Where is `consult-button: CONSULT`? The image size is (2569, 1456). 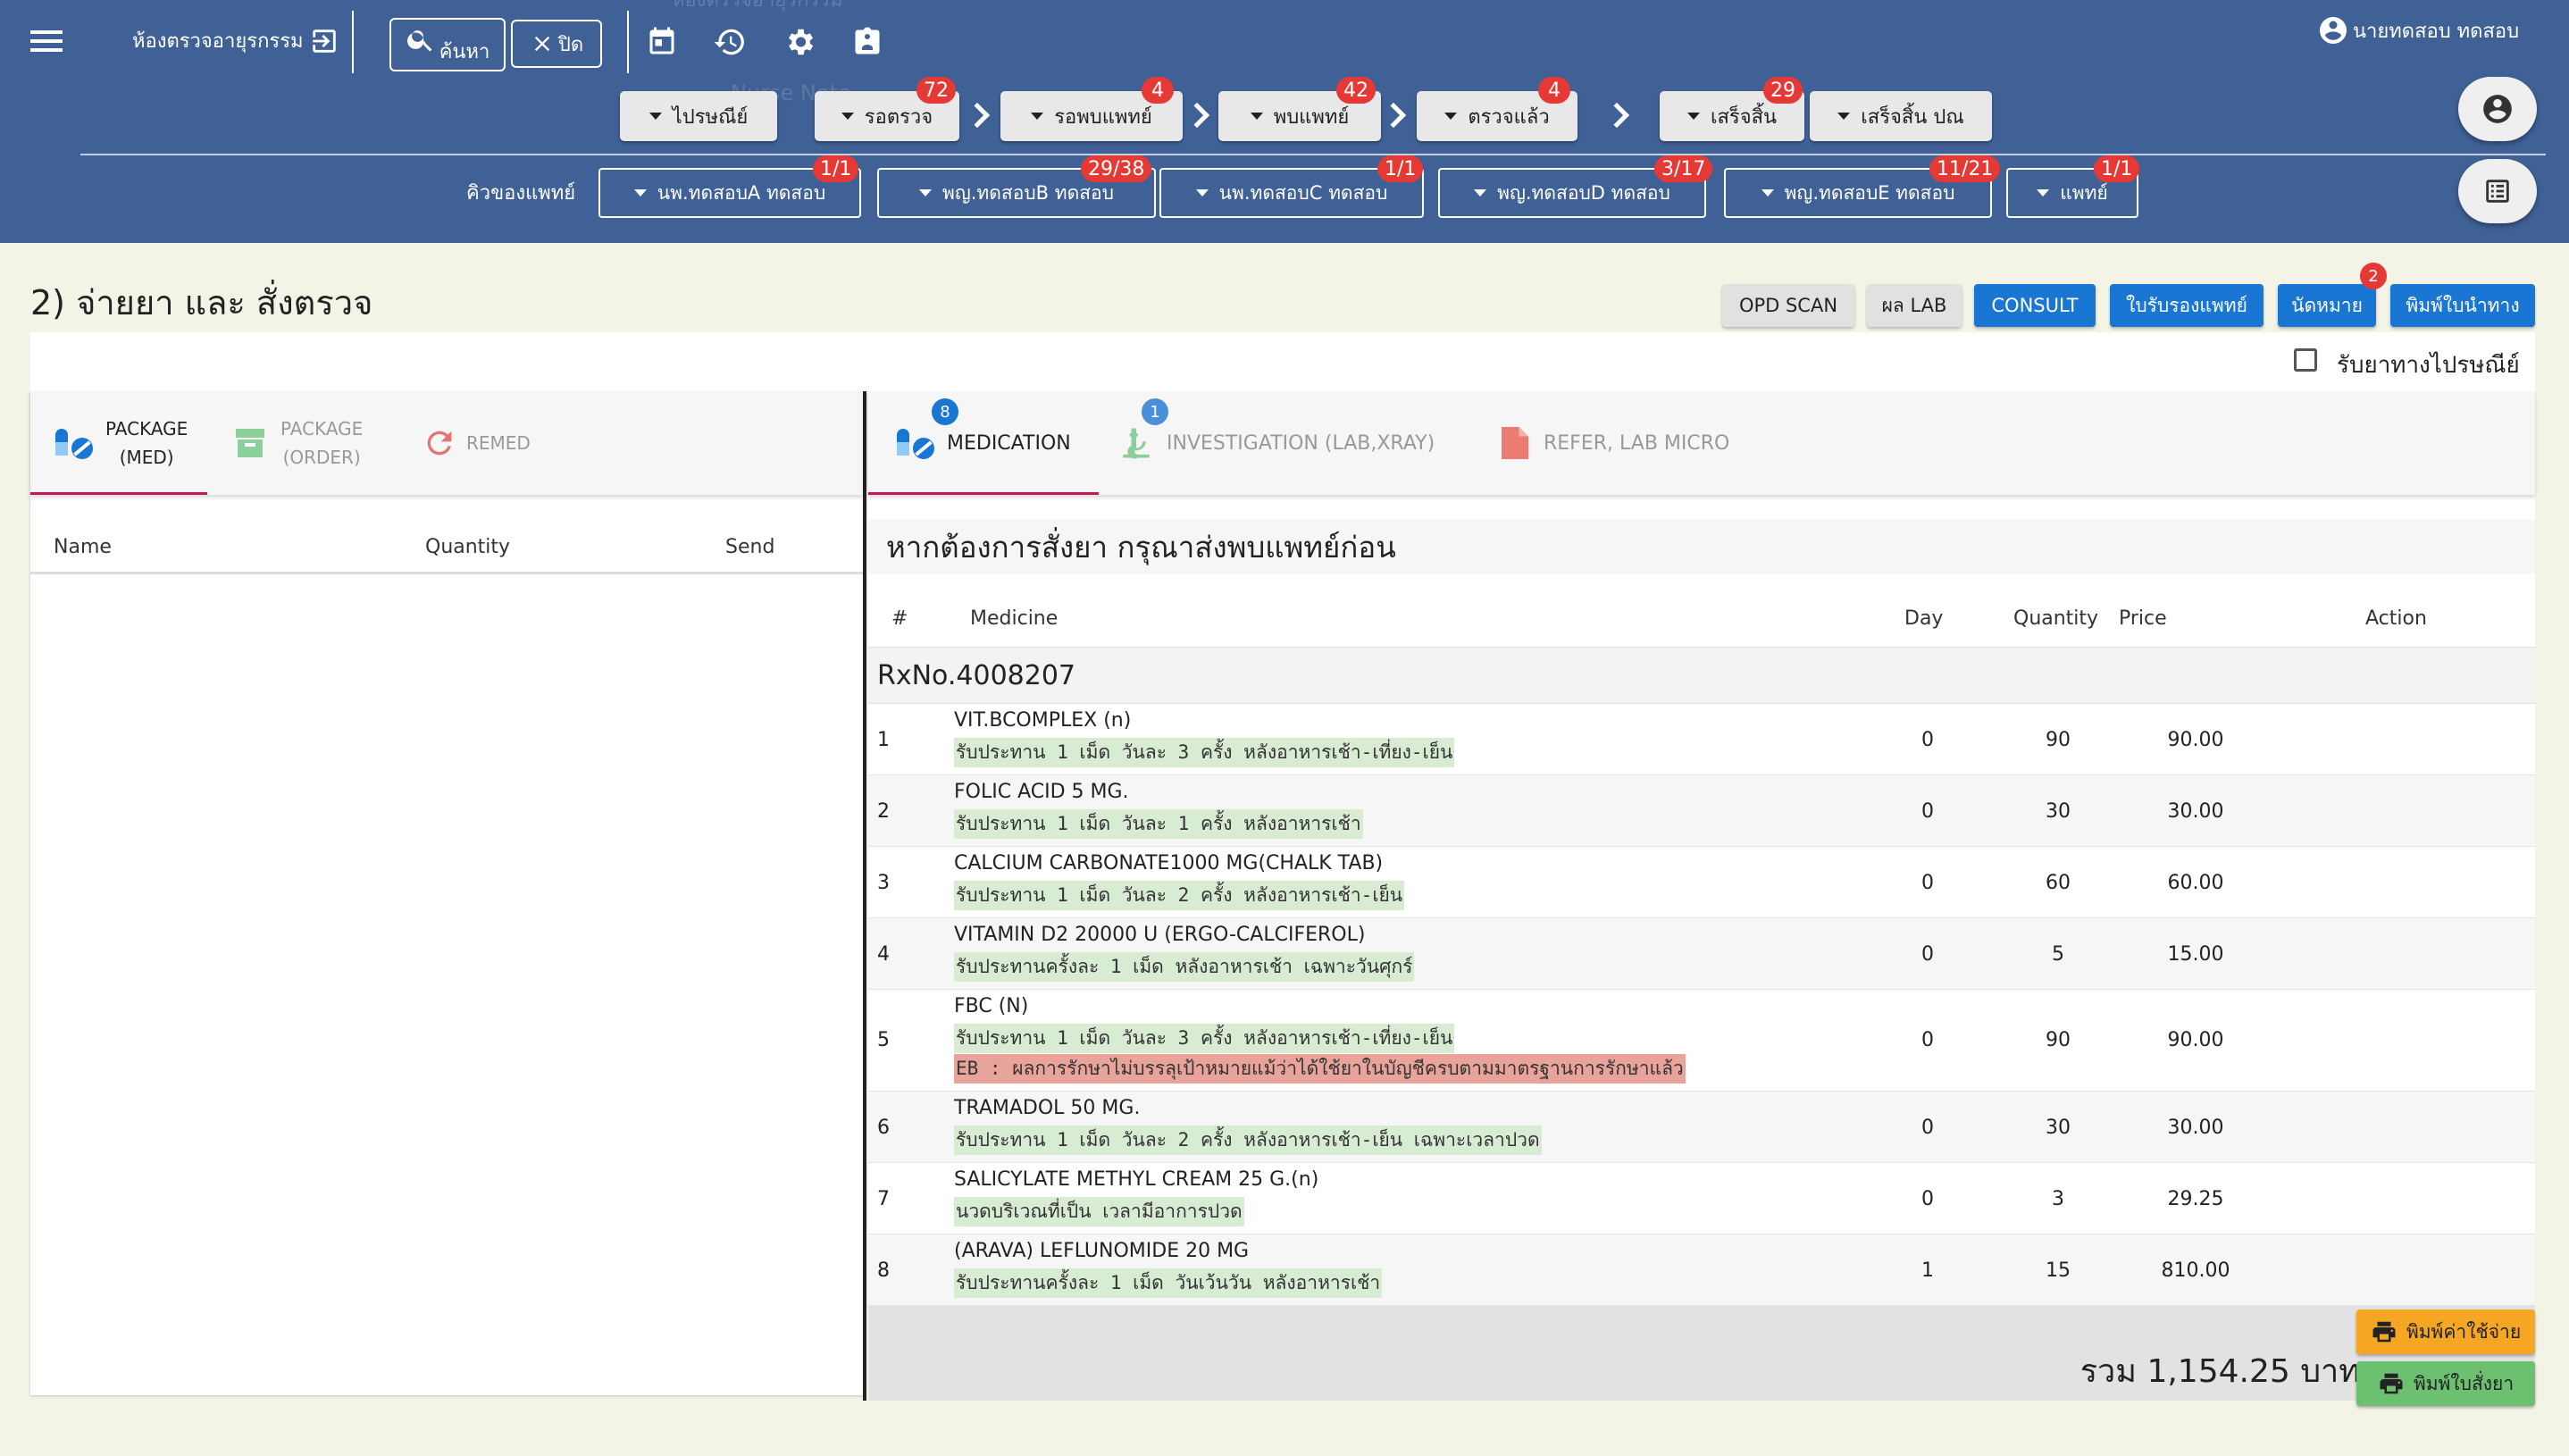 consult-button: CONSULT is located at coordinates (2035, 305).